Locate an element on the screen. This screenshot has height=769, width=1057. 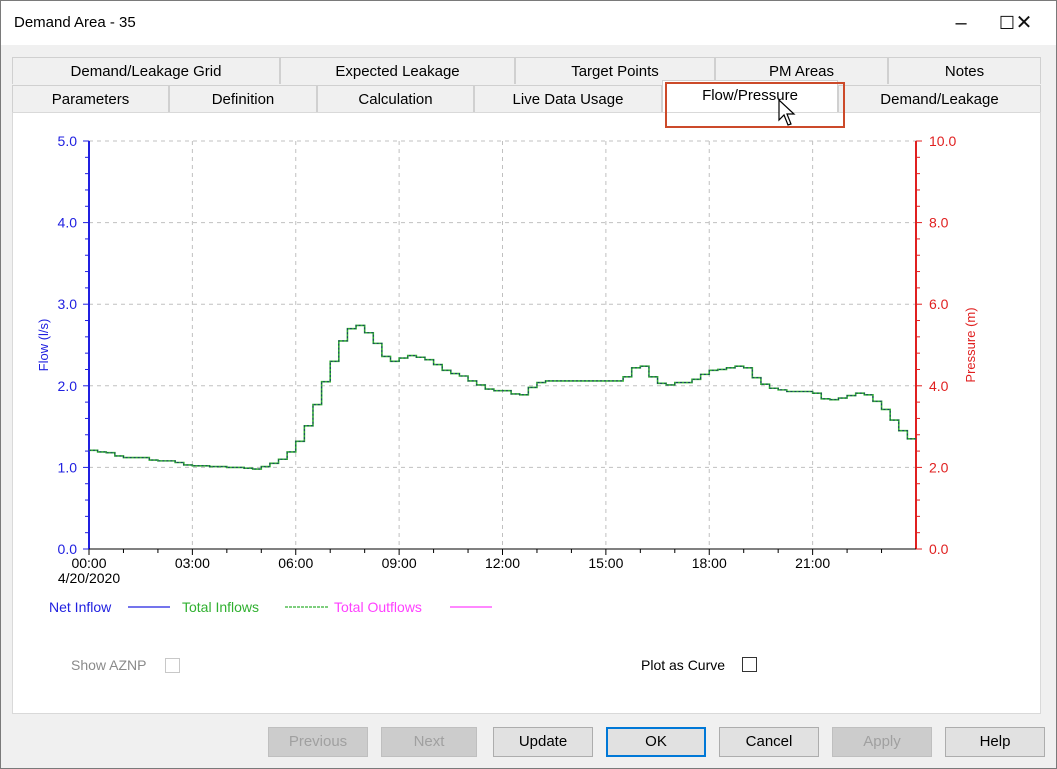
apply-button: Apply is located at coordinates (882, 742).